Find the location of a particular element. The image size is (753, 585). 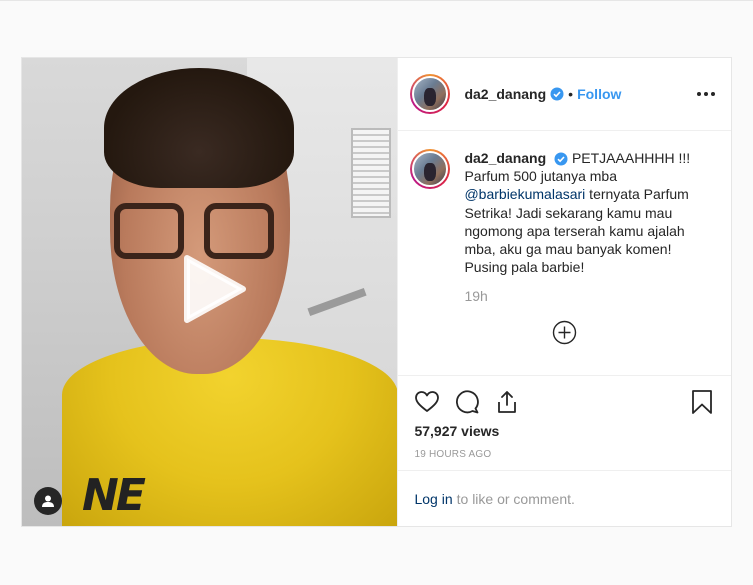

plus-circle-icon is located at coordinates (564, 332).